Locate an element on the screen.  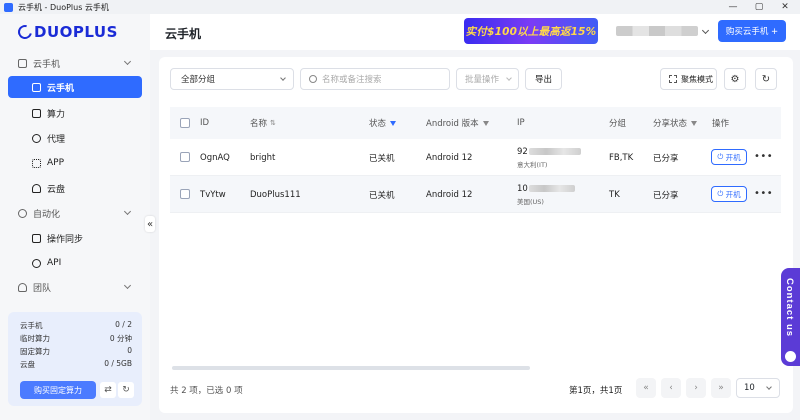
selection-summary: 共 2 项，已选 0 项 is located at coordinates (206, 391).